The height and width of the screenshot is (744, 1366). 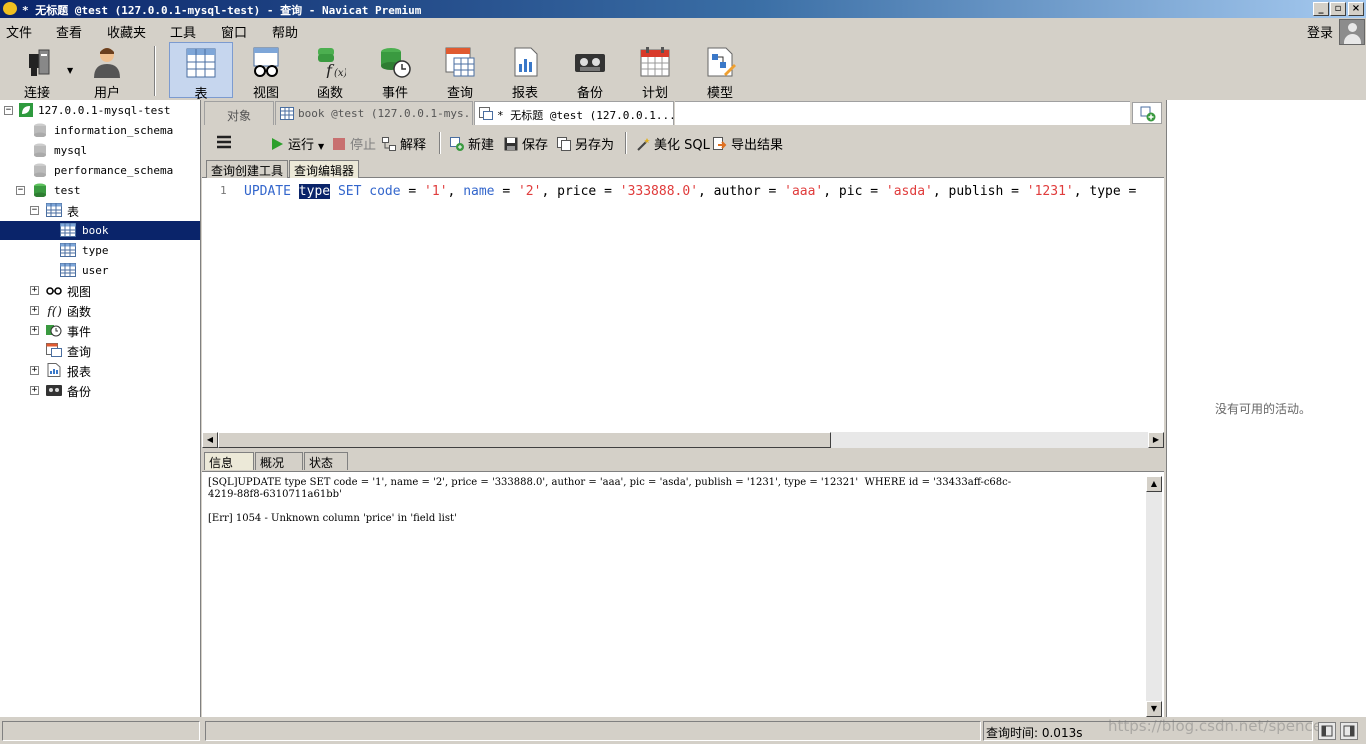 I want to click on tree-table-user: user, so click(x=100, y=270).